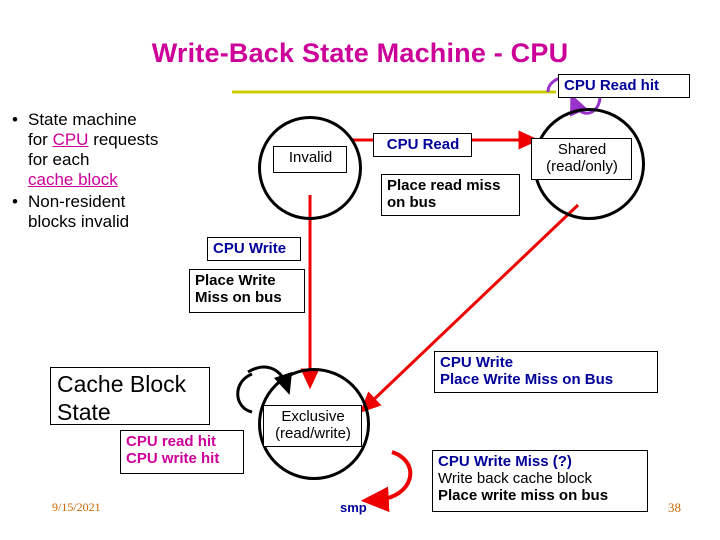 Image resolution: width=720 pixels, height=540 pixels. I want to click on label-place-write-miss-line2: Miss on bus, so click(238, 297).